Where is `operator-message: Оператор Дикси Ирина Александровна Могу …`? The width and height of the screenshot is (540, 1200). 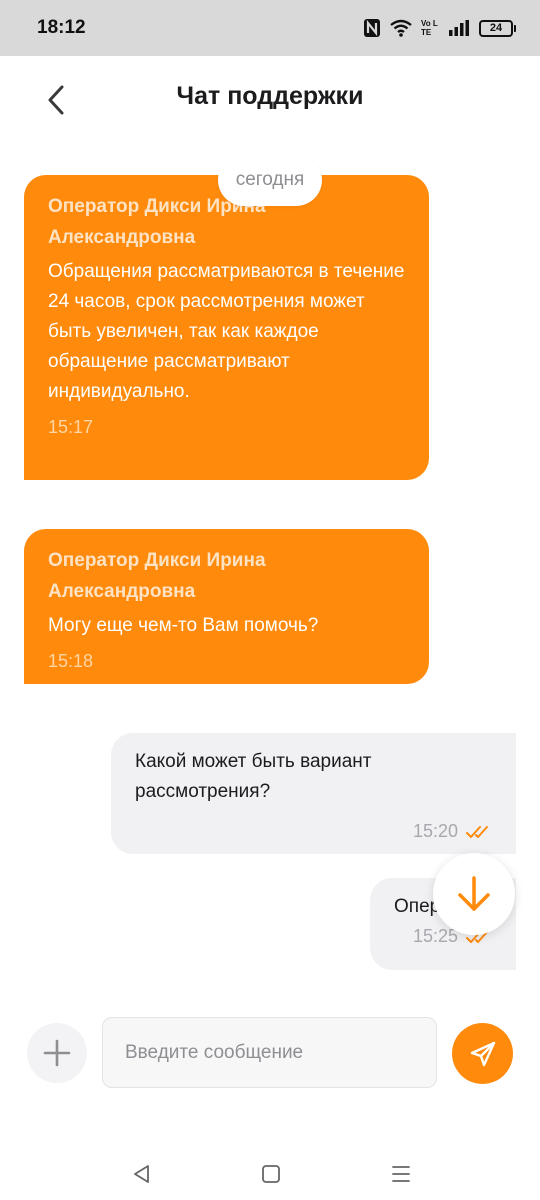 operator-message: Оператор Дикси Ирина Александровна Могу … is located at coordinates (226, 606).